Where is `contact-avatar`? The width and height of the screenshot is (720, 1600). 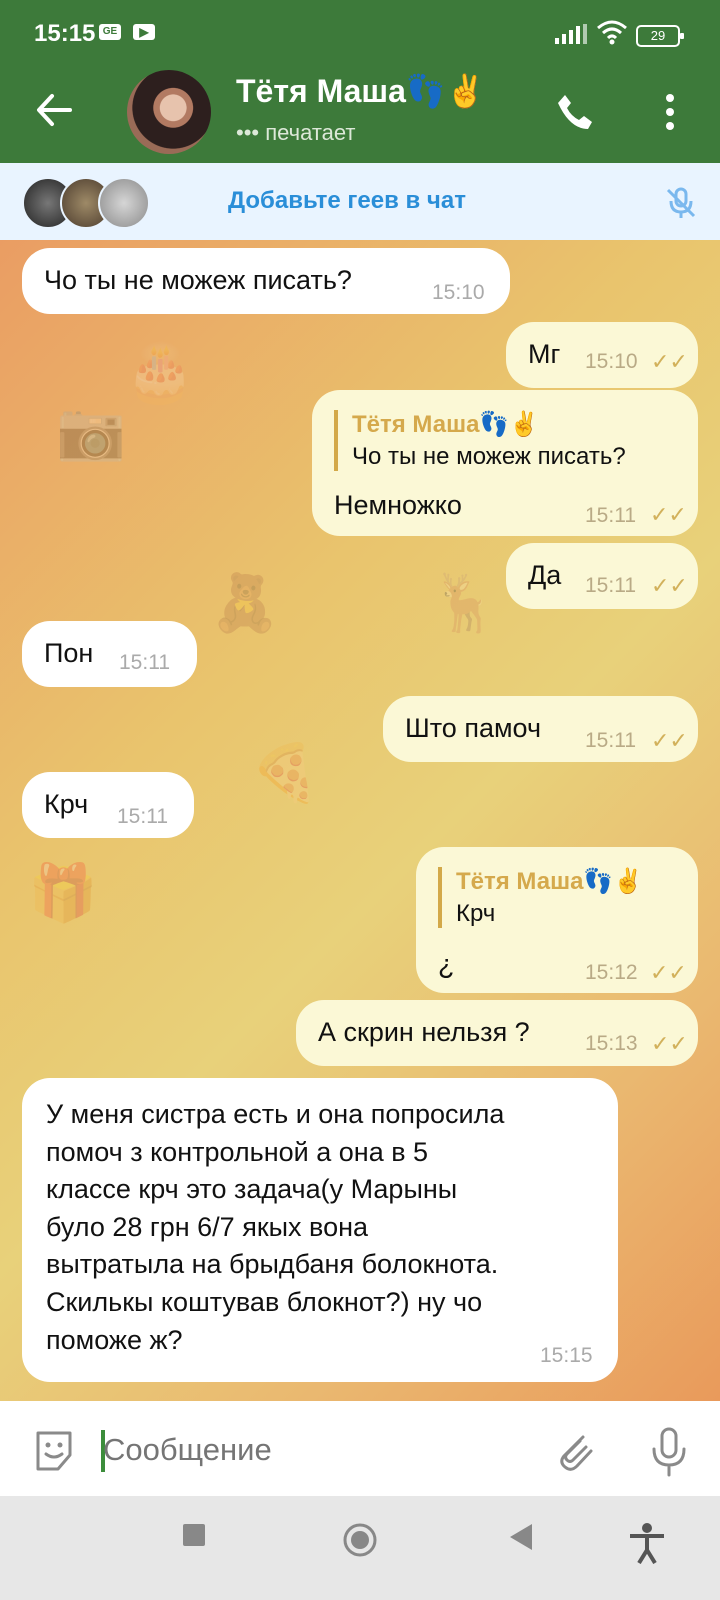 contact-avatar is located at coordinates (169, 112).